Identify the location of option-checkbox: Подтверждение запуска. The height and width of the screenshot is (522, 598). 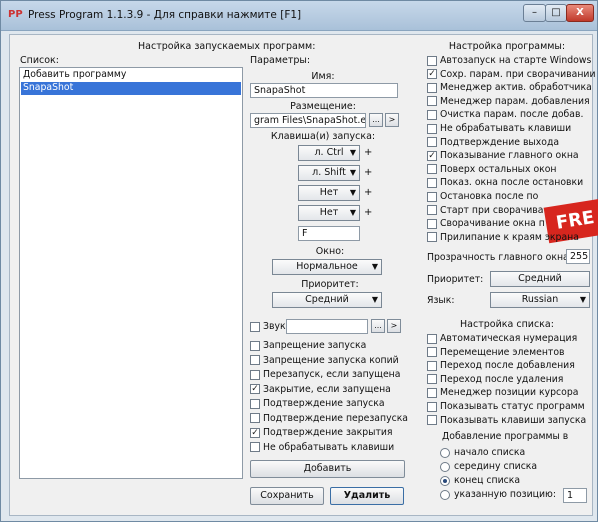
(317, 404).